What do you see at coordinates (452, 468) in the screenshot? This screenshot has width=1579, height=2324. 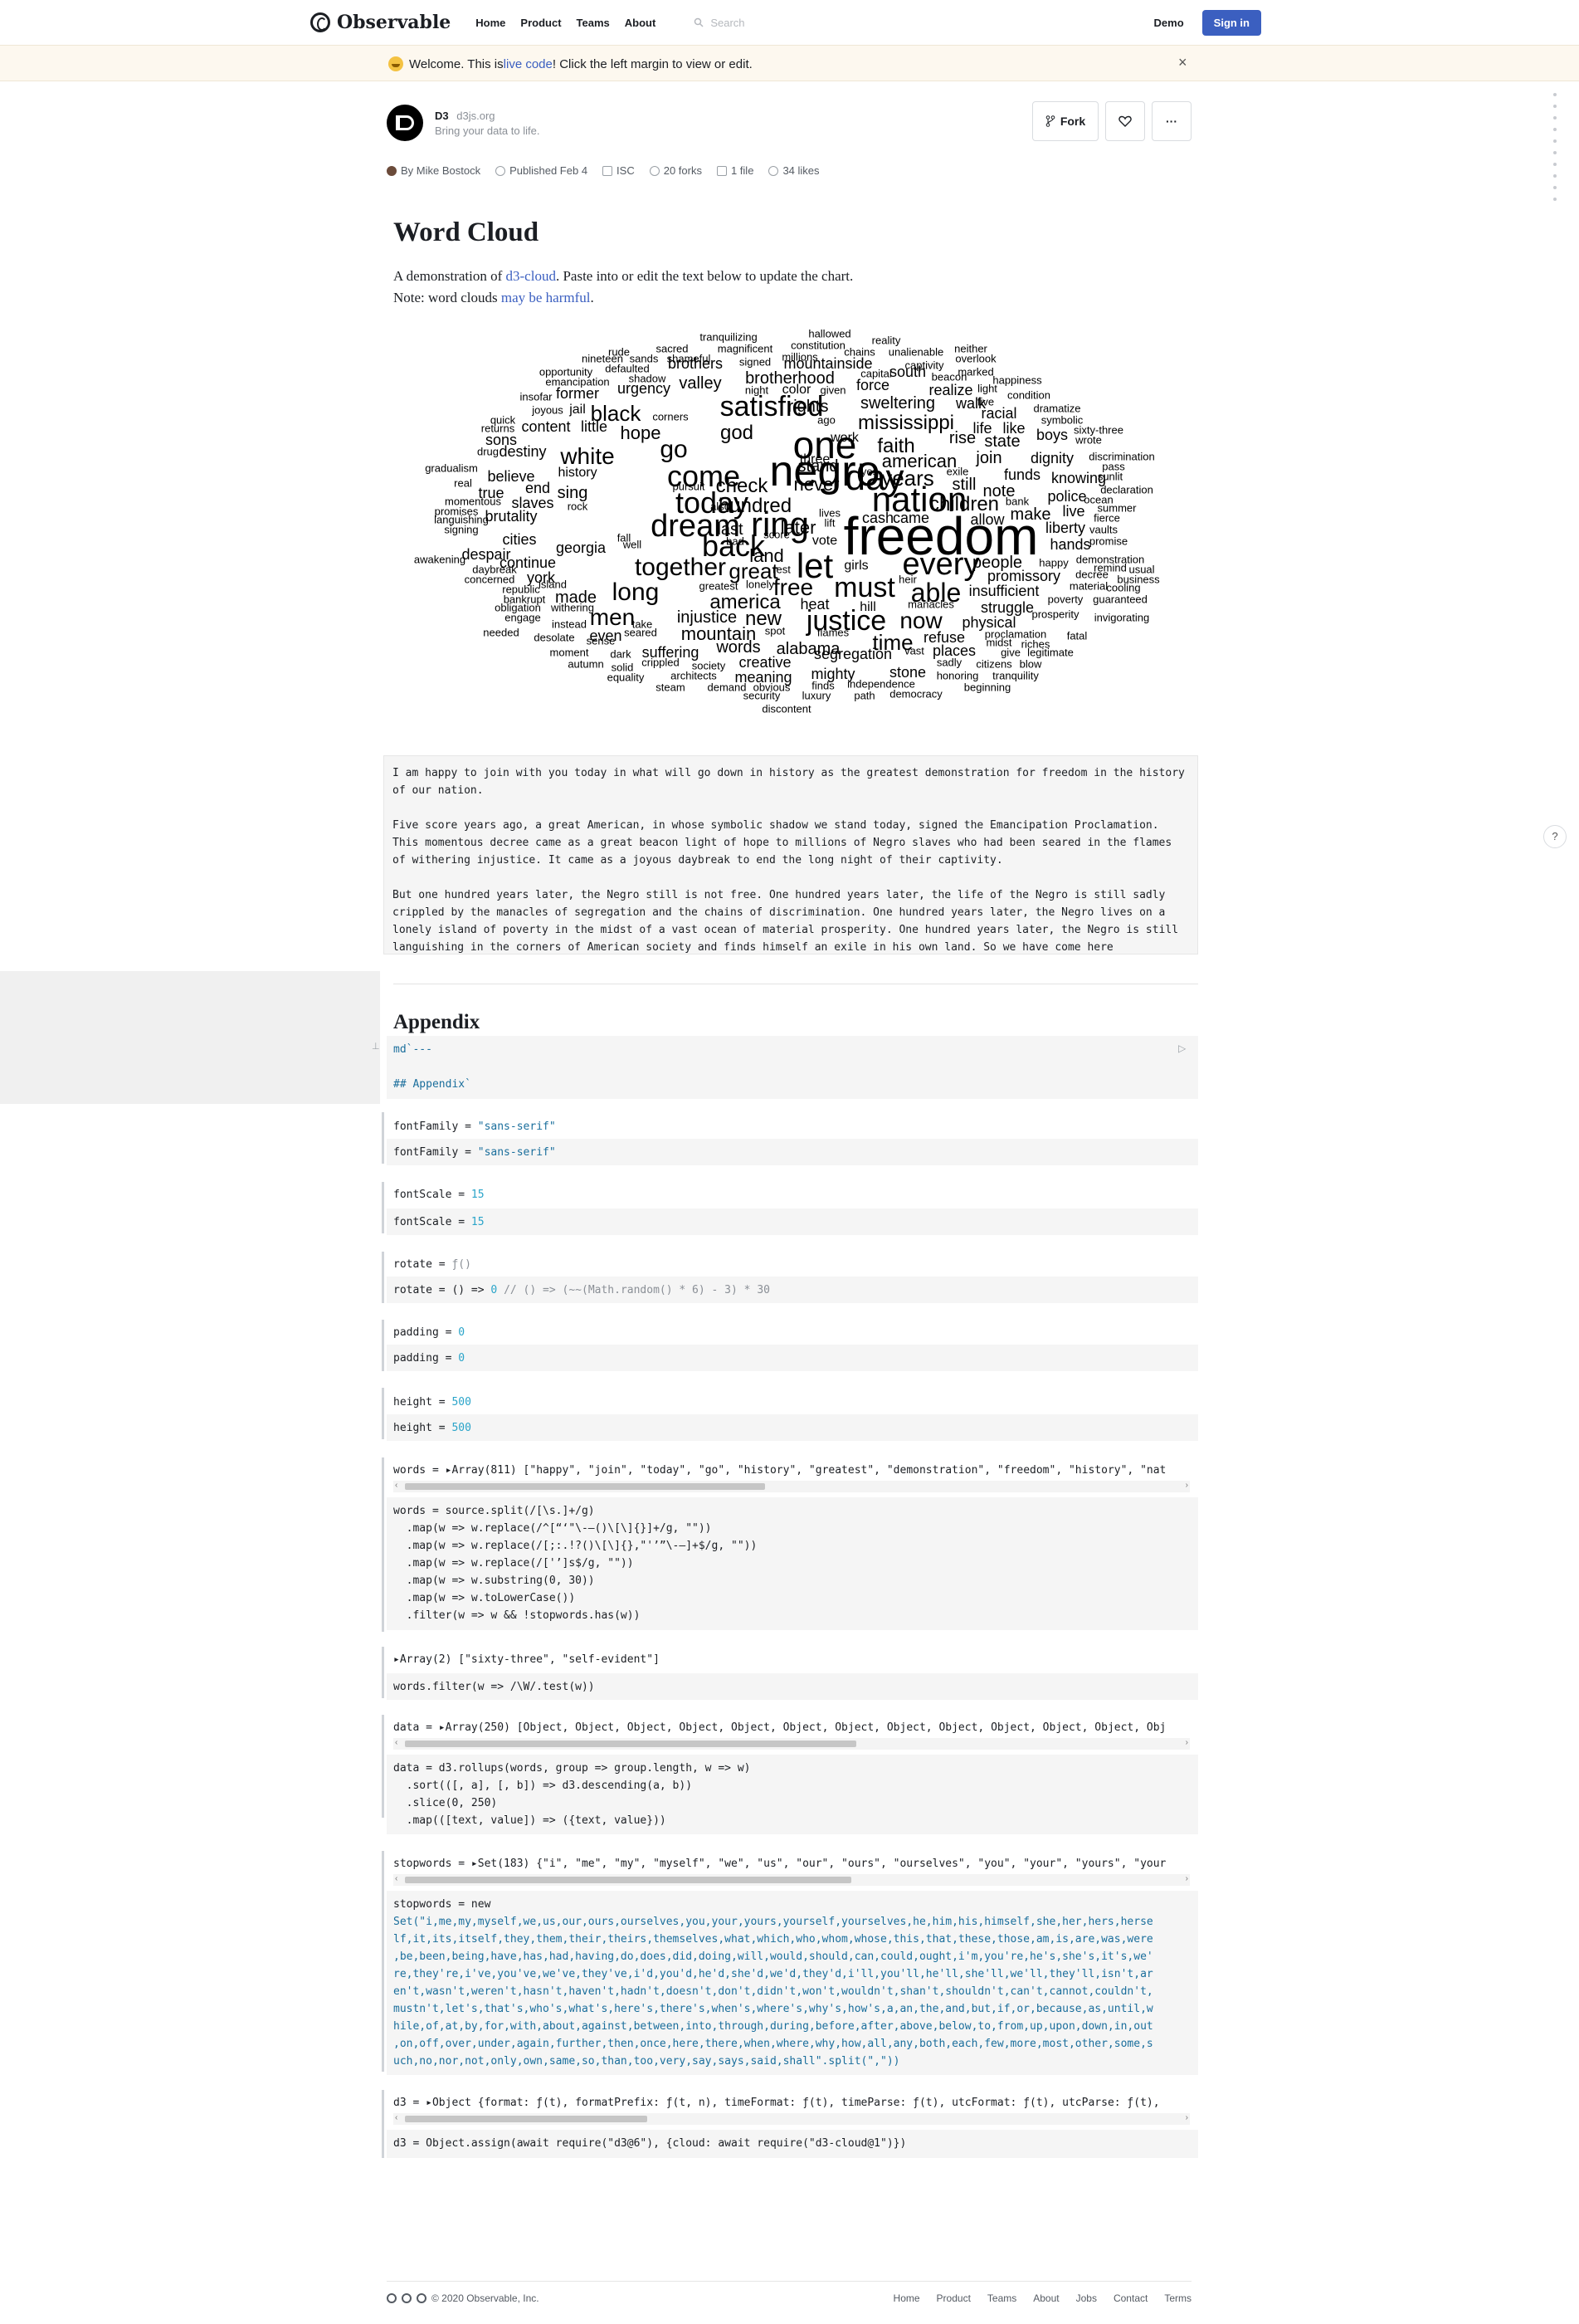 I see `cloud-word: gradualism` at bounding box center [452, 468].